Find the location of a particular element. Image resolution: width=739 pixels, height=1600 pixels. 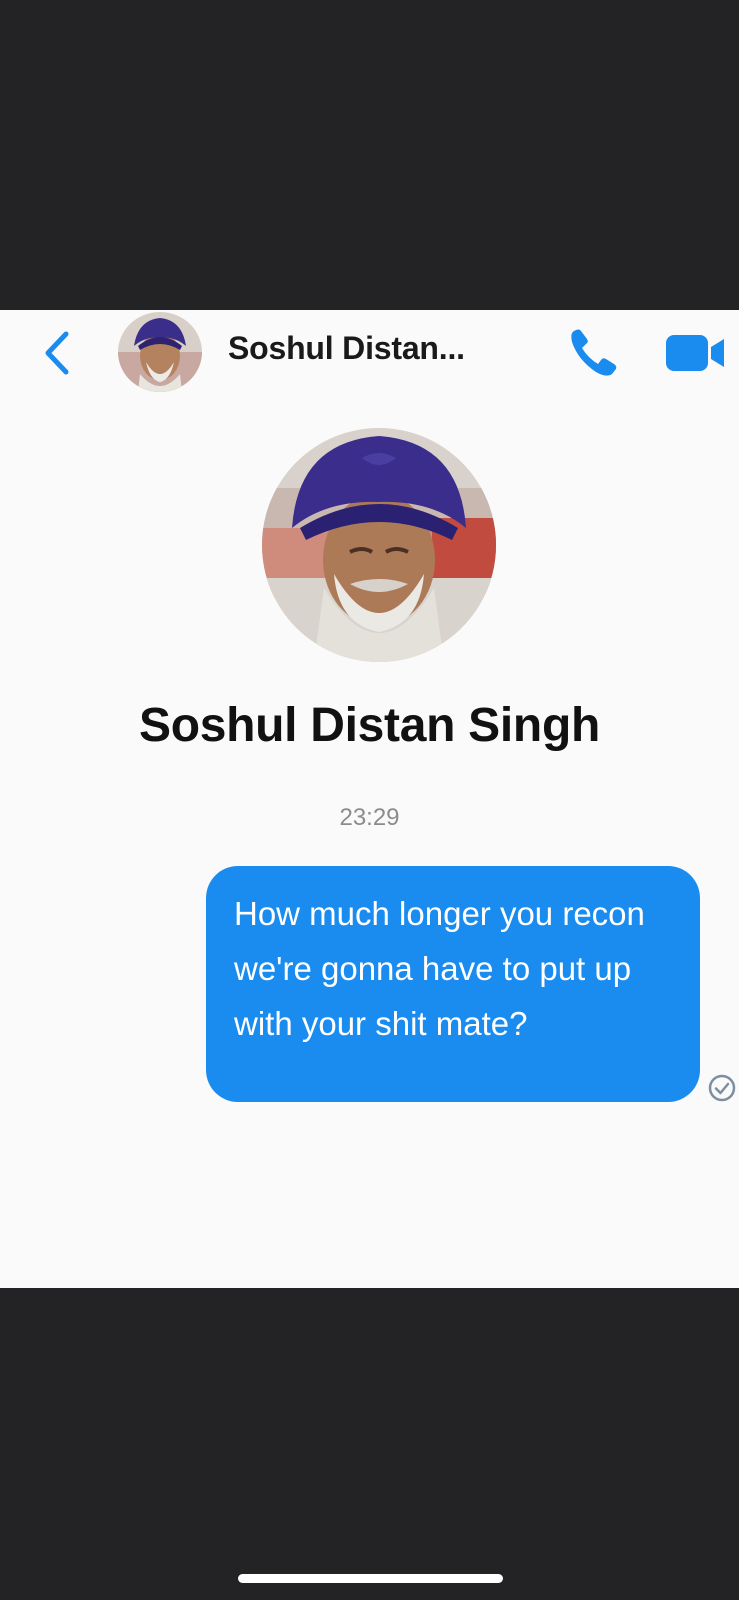

video-camera-icon is located at coordinates (695, 353).